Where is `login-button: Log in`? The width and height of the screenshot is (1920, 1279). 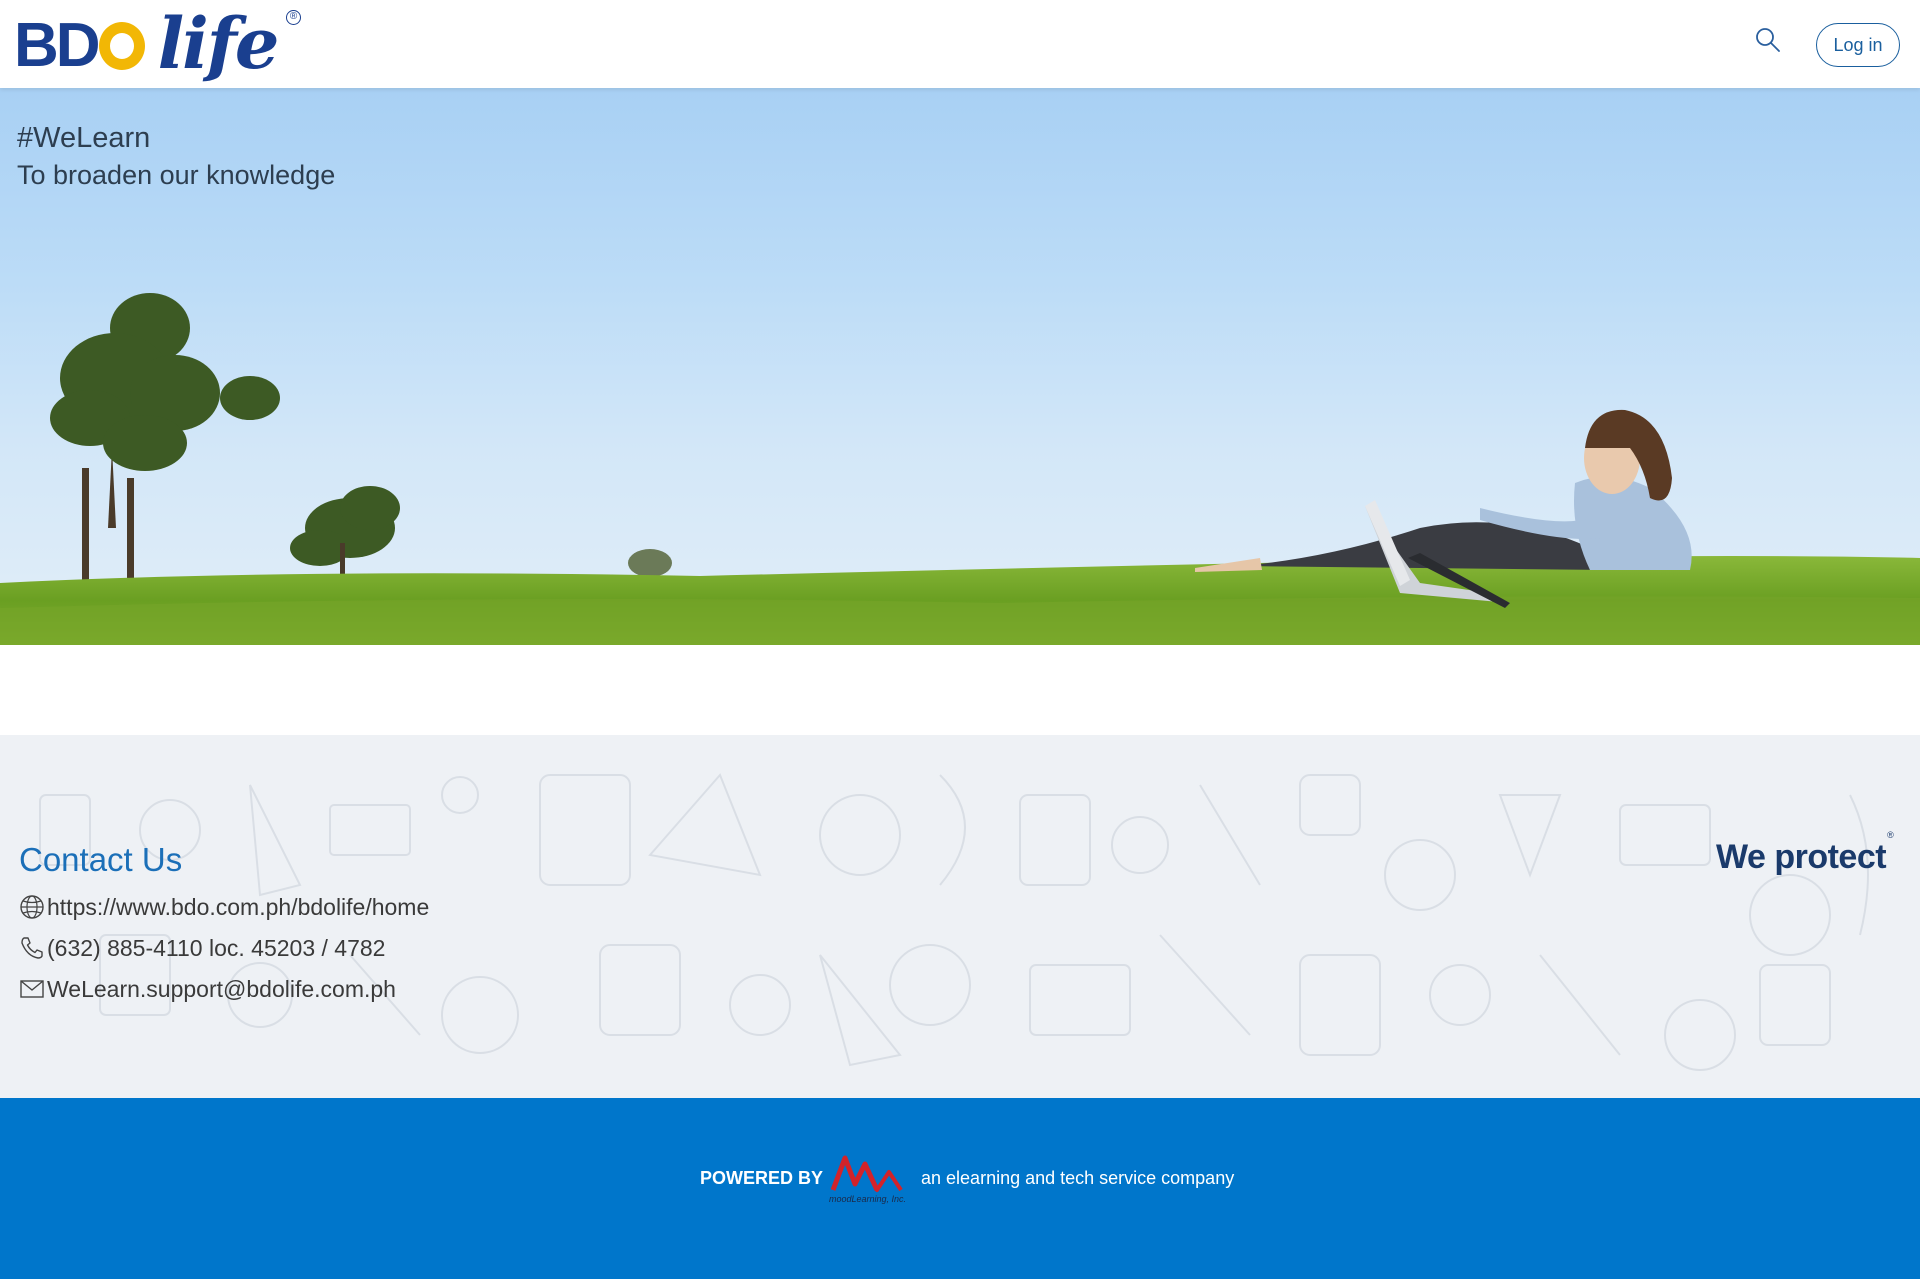 login-button: Log in is located at coordinates (1858, 45).